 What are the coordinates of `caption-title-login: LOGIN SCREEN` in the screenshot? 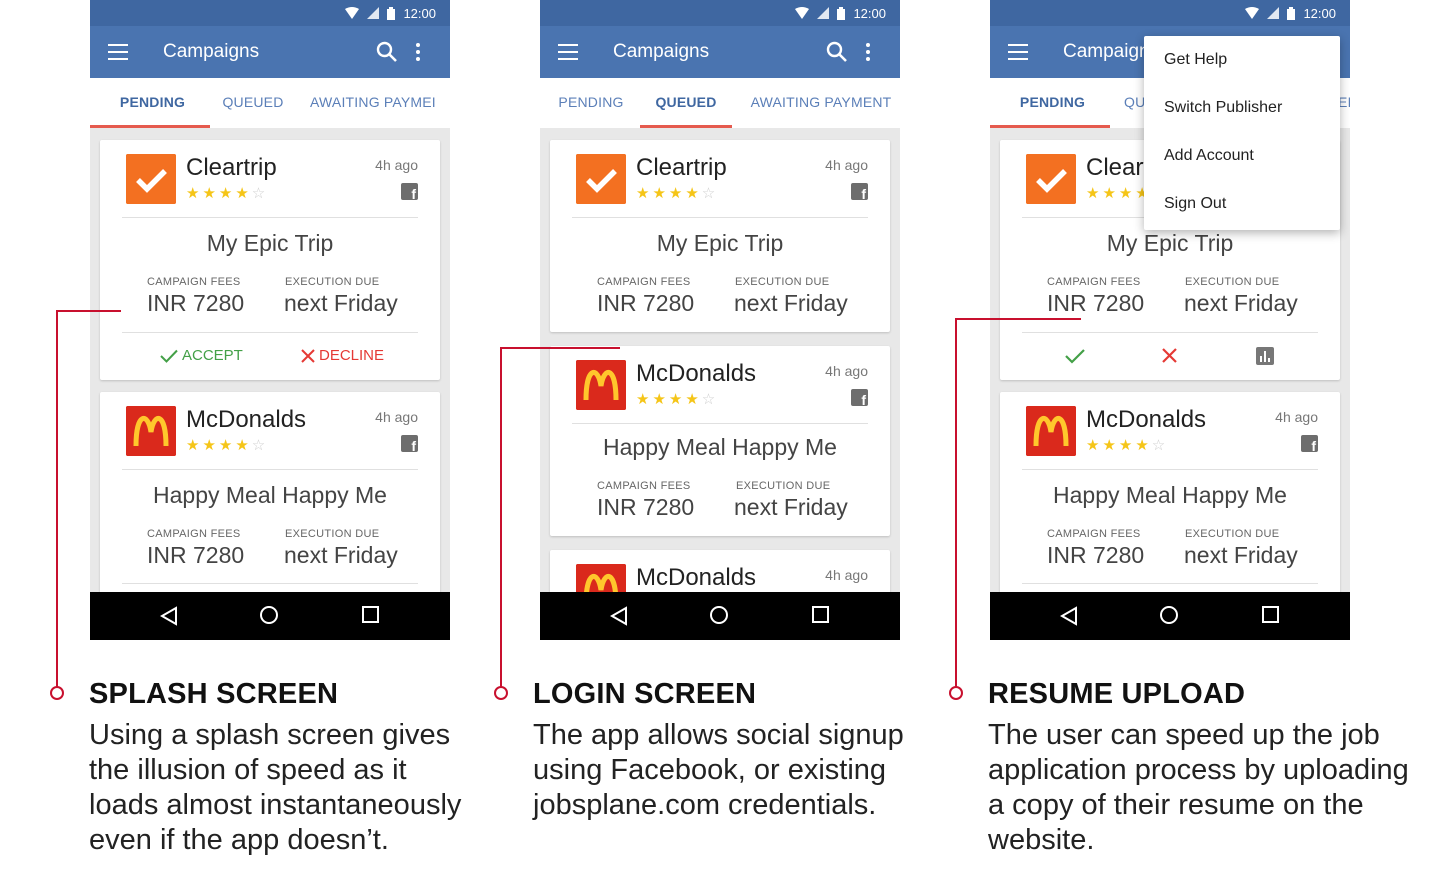 It's located at (645, 694).